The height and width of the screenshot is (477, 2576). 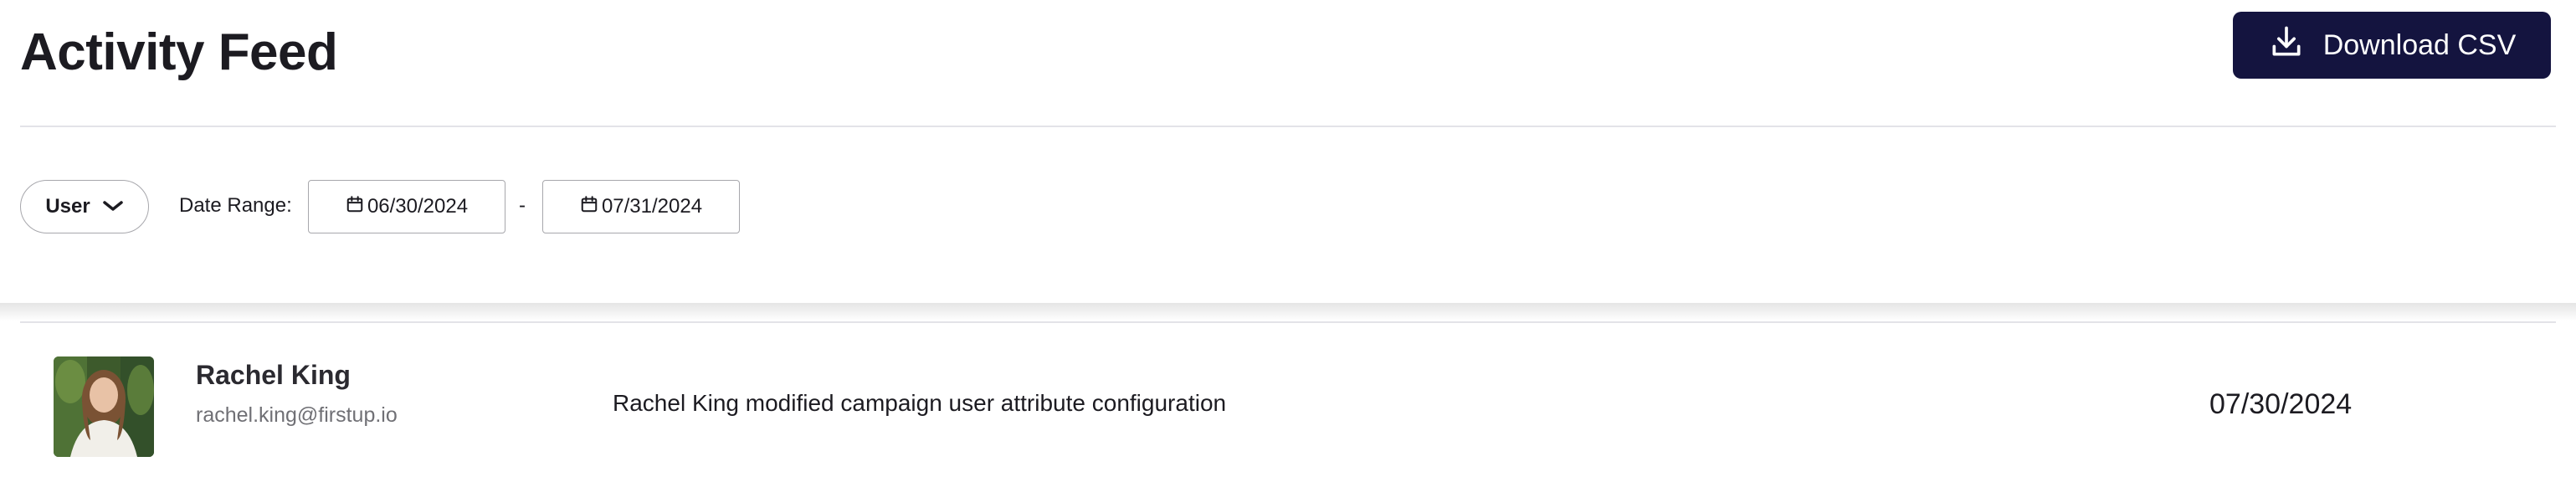 What do you see at coordinates (179, 52) in the screenshot?
I see `page-title: Activity Feed` at bounding box center [179, 52].